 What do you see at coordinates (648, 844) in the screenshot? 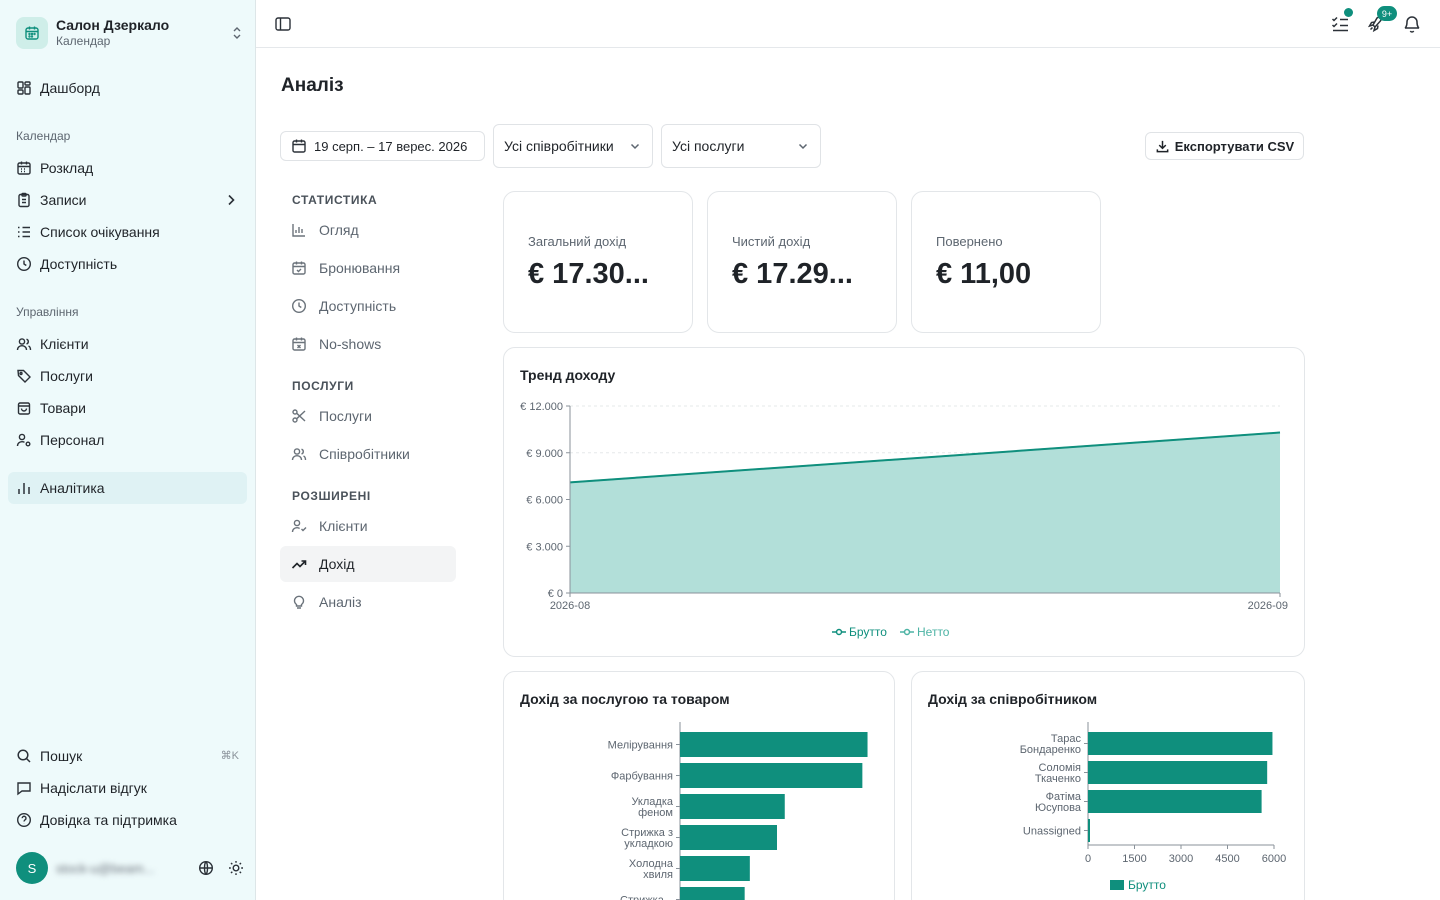
I see `y-tick-label-line: укладкою` at bounding box center [648, 844].